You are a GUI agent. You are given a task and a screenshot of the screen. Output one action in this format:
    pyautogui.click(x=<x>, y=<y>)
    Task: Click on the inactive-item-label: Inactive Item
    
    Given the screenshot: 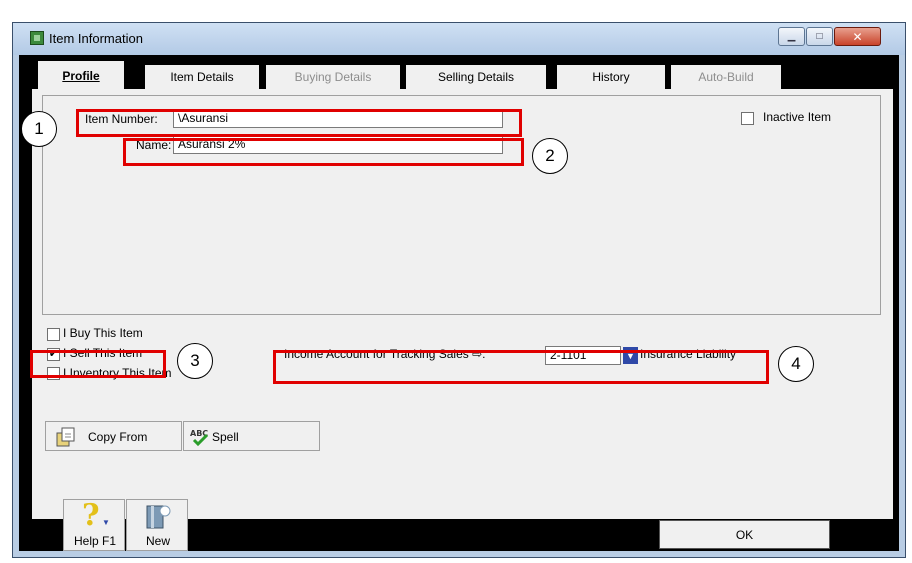 What is the action you would take?
    pyautogui.click(x=797, y=117)
    